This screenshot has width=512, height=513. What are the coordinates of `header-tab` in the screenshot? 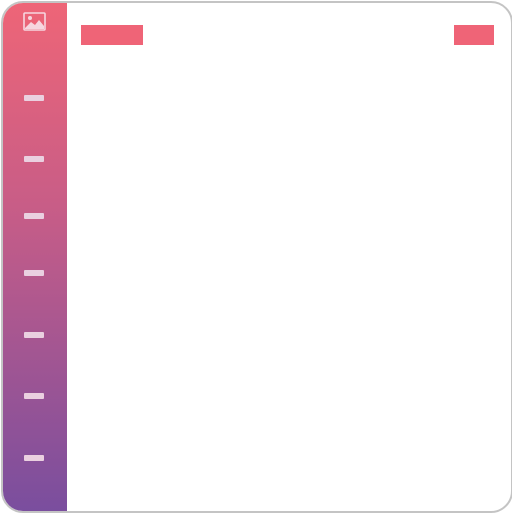 It's located at (112, 35).